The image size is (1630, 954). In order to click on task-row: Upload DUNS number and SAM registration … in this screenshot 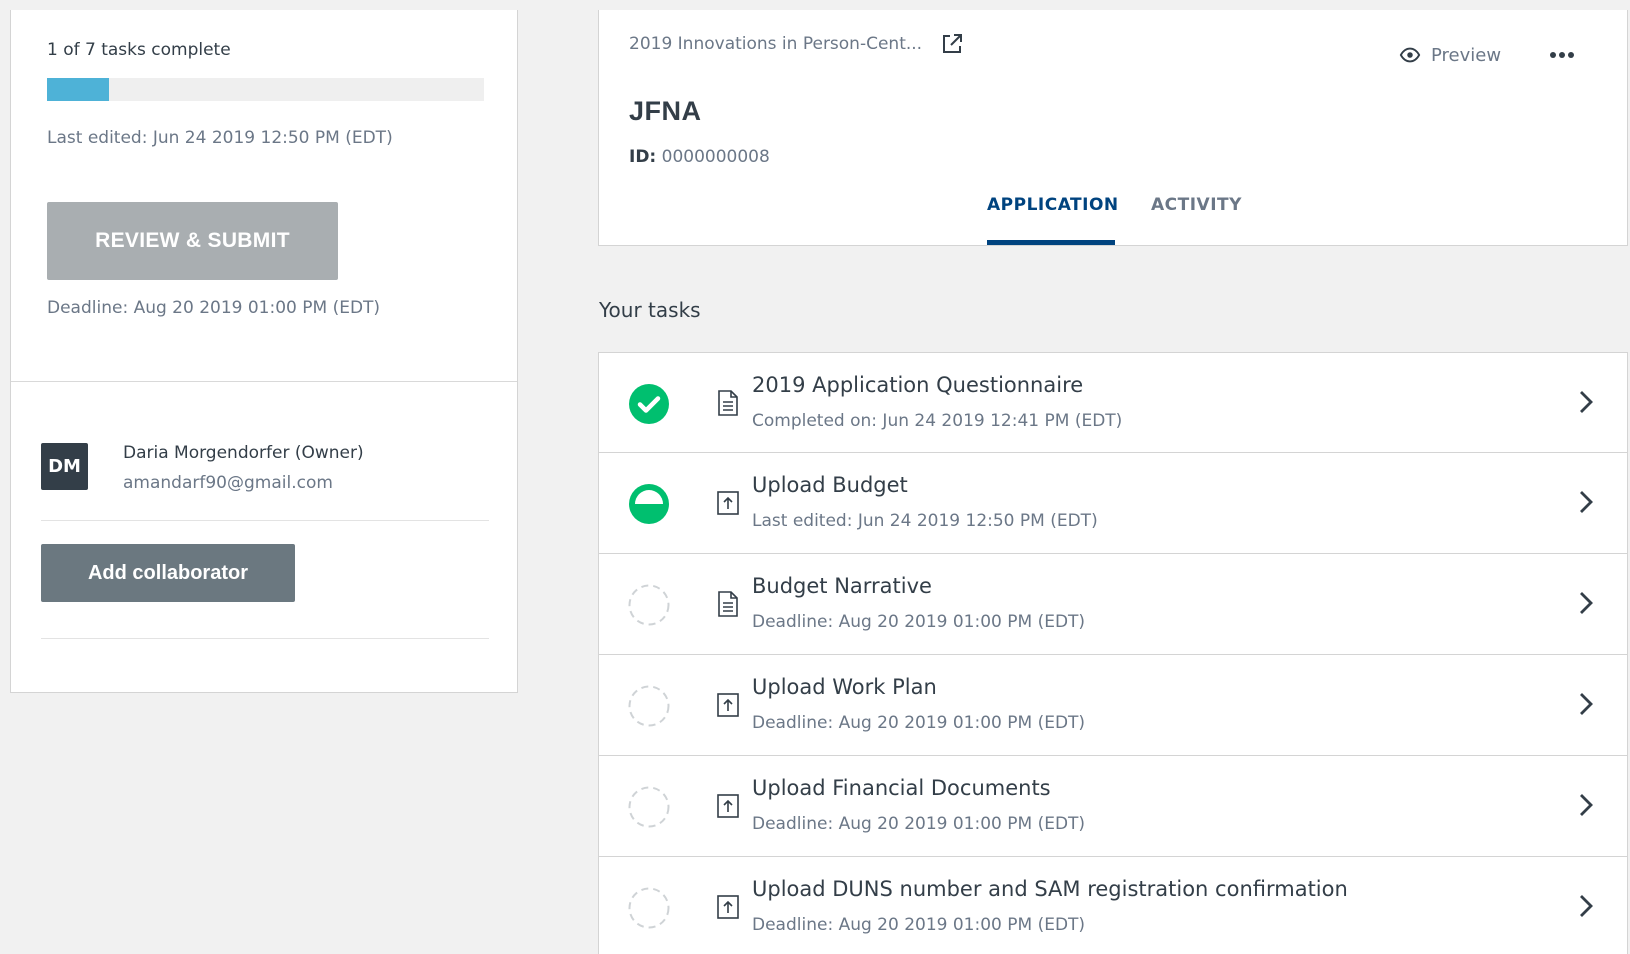, I will do `click(1113, 905)`.